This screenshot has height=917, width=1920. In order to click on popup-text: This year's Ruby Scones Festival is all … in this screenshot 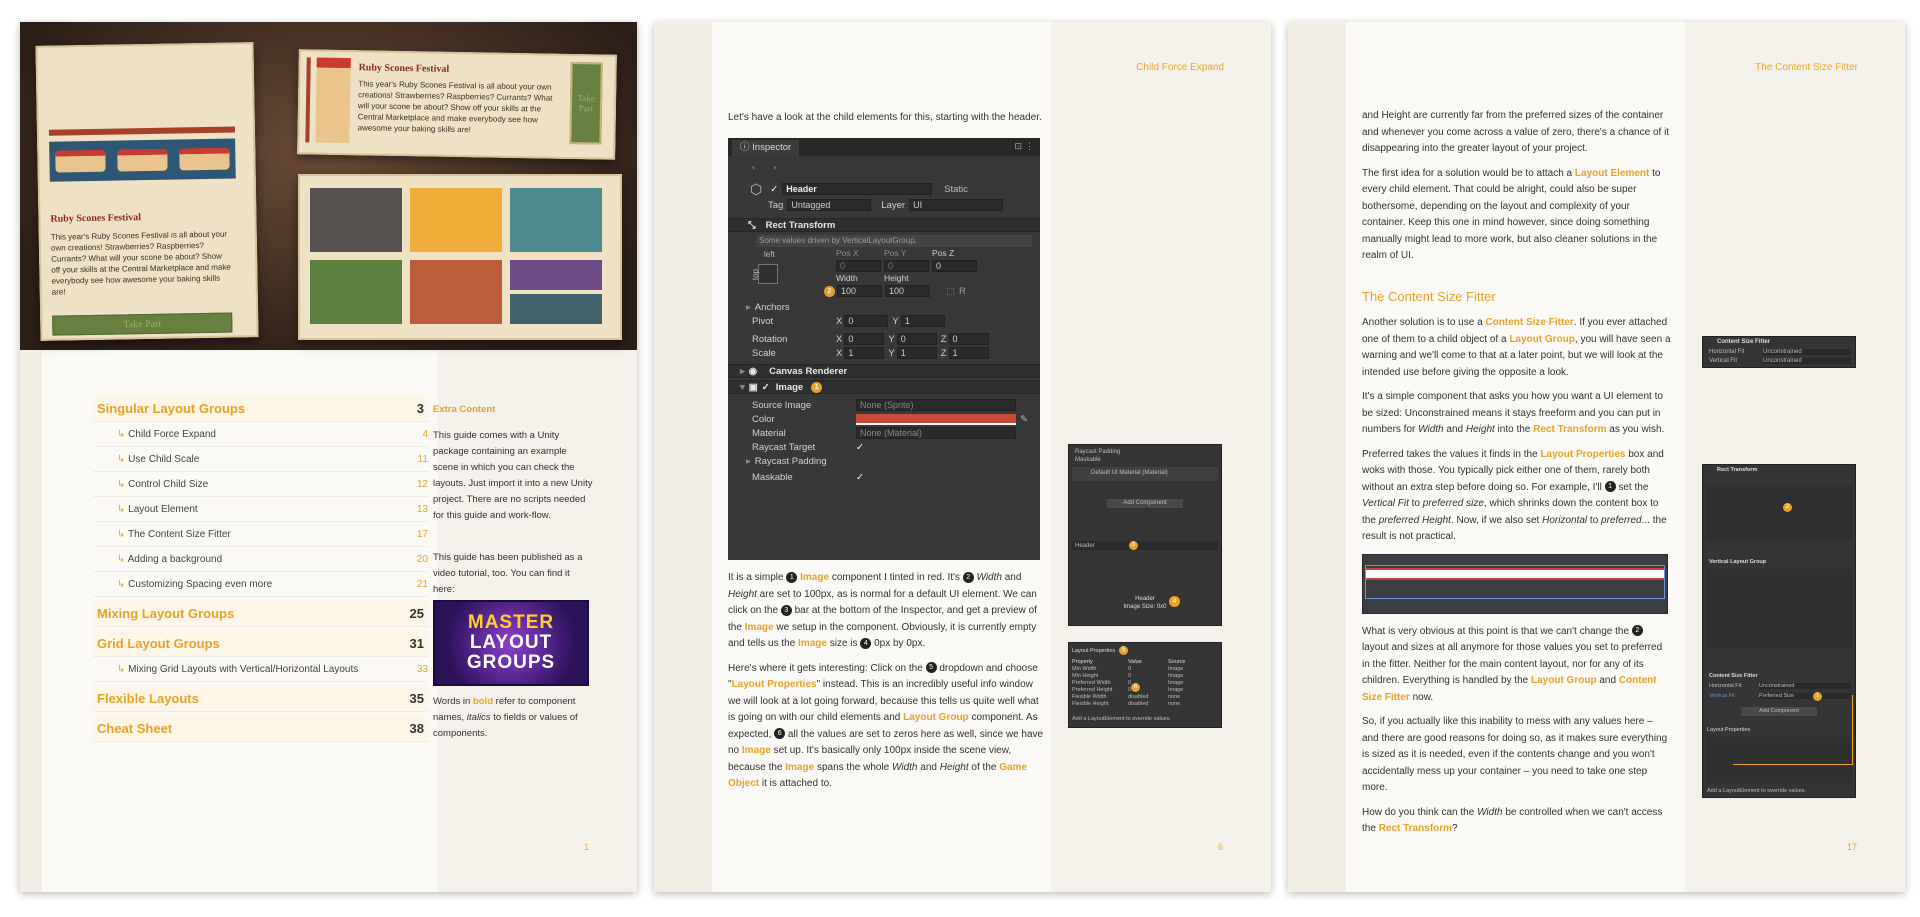, I will do `click(455, 107)`.